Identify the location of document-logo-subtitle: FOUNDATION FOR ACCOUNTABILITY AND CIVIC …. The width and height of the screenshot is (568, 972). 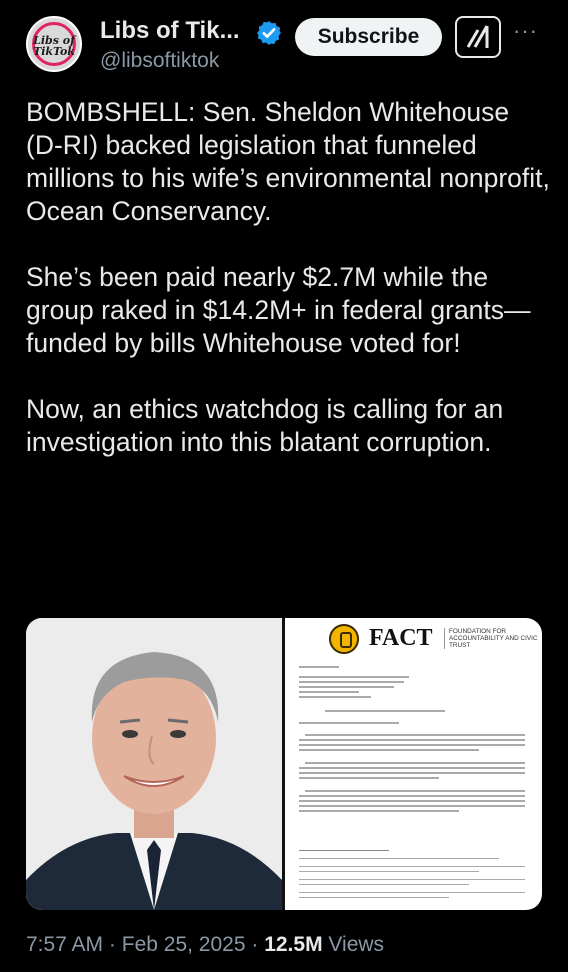
(491, 638).